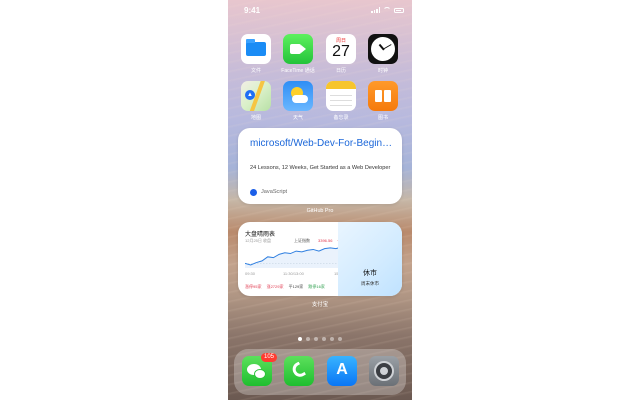 The image size is (640, 400). Describe the element at coordinates (341, 96) in the screenshot. I see `notes-icon` at that location.